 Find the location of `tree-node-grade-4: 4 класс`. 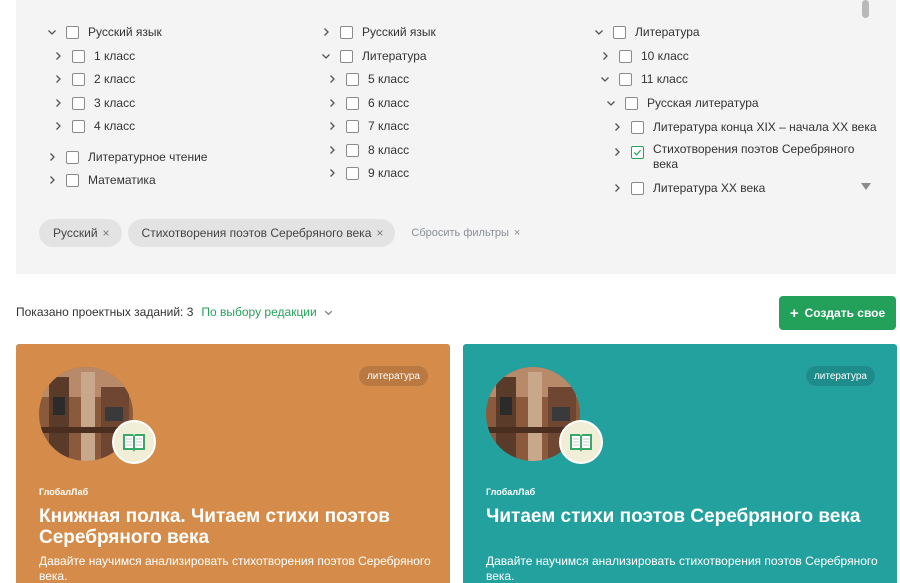

tree-node-grade-4: 4 класс is located at coordinates (93, 126).